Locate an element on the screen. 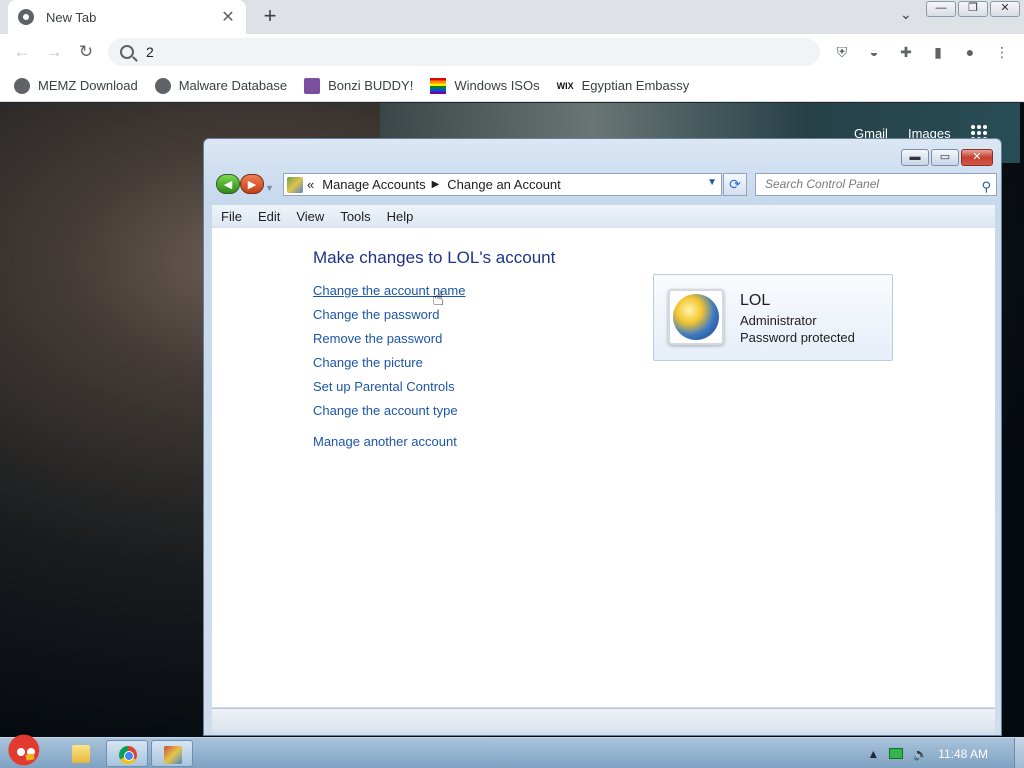 The image size is (1024, 768). search-placeholder: Search Control Panel is located at coordinates (822, 184).